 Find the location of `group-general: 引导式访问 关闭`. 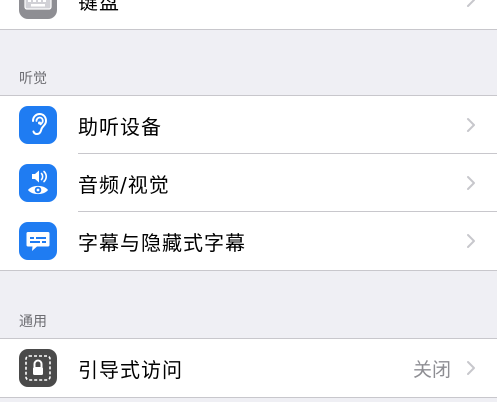

group-general: 引导式访问 关闭 is located at coordinates (248, 368).